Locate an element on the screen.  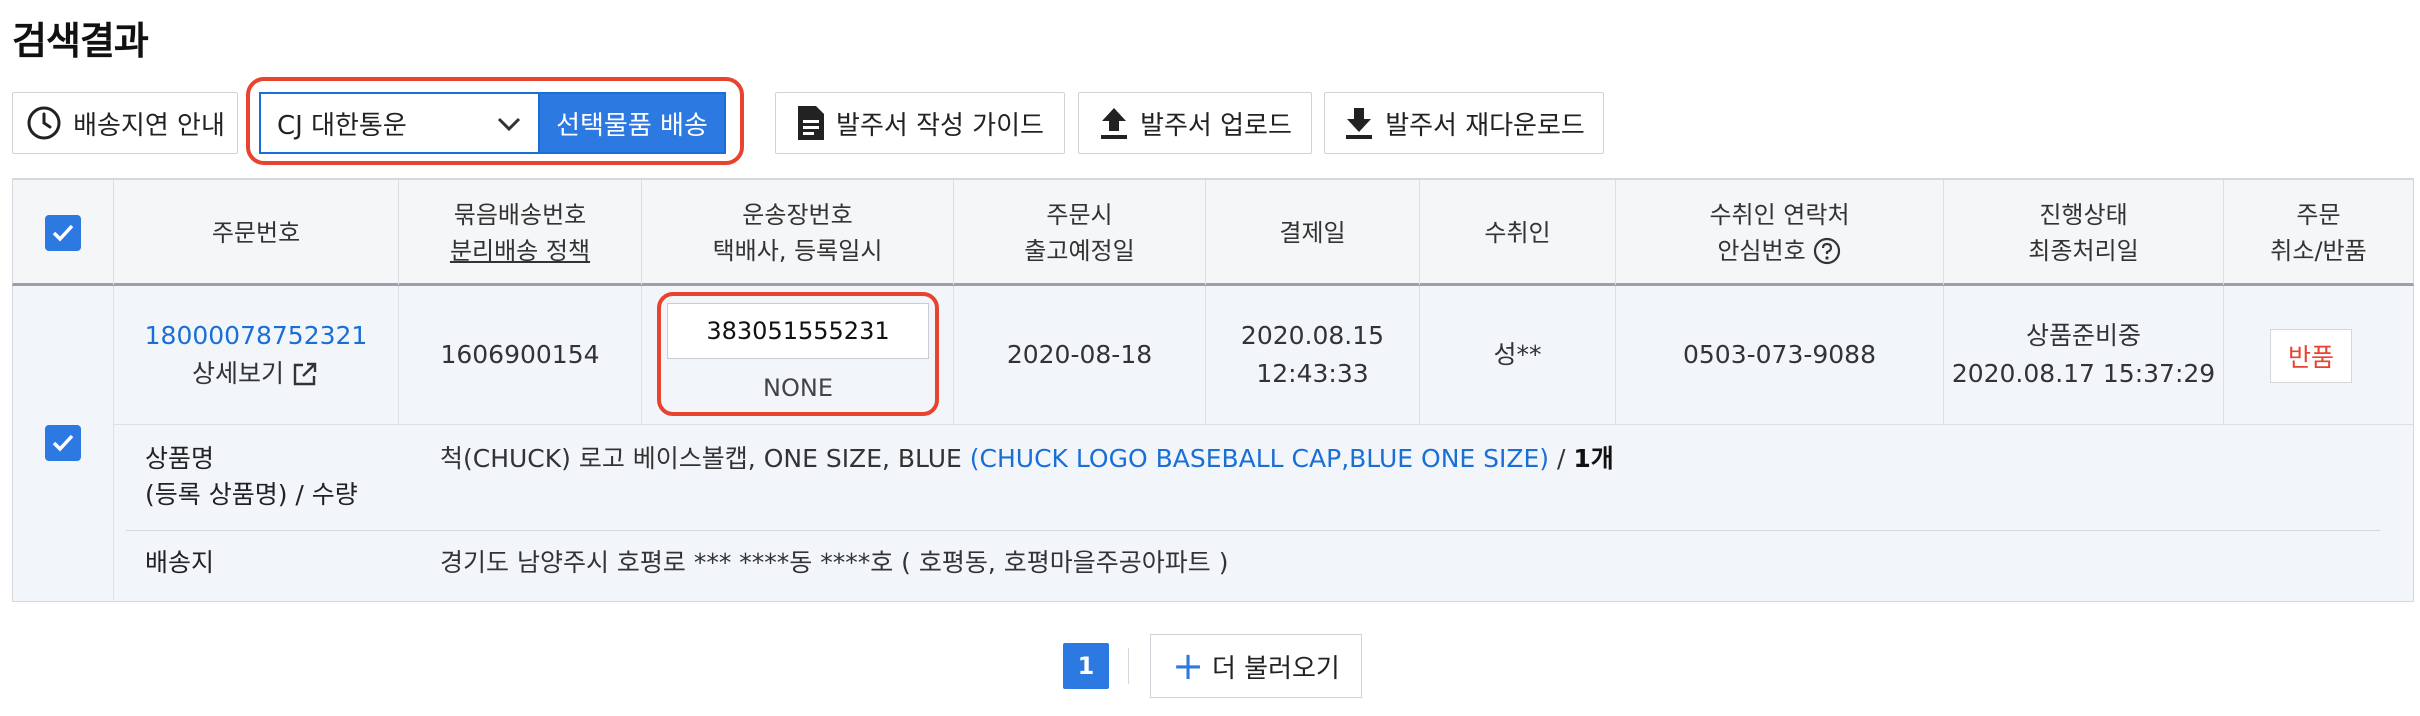
header-recipient: 수취인 is located at coordinates (1518, 232).